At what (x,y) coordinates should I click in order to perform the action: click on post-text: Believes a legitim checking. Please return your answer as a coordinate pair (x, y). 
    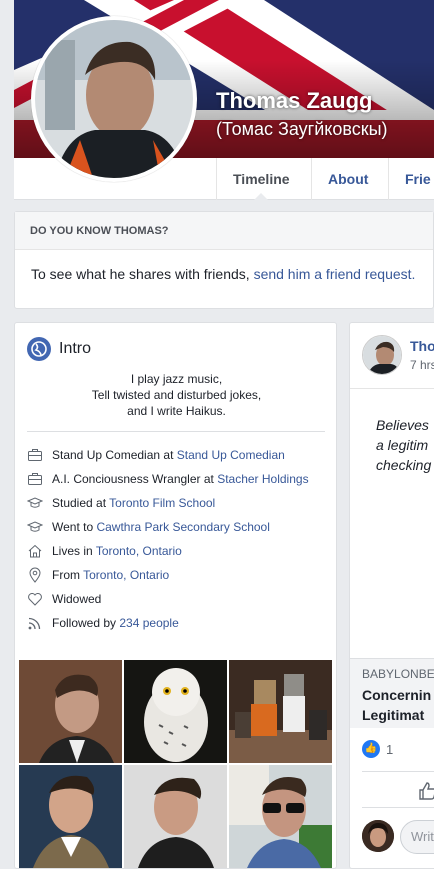
    Looking at the image, I should click on (403, 445).